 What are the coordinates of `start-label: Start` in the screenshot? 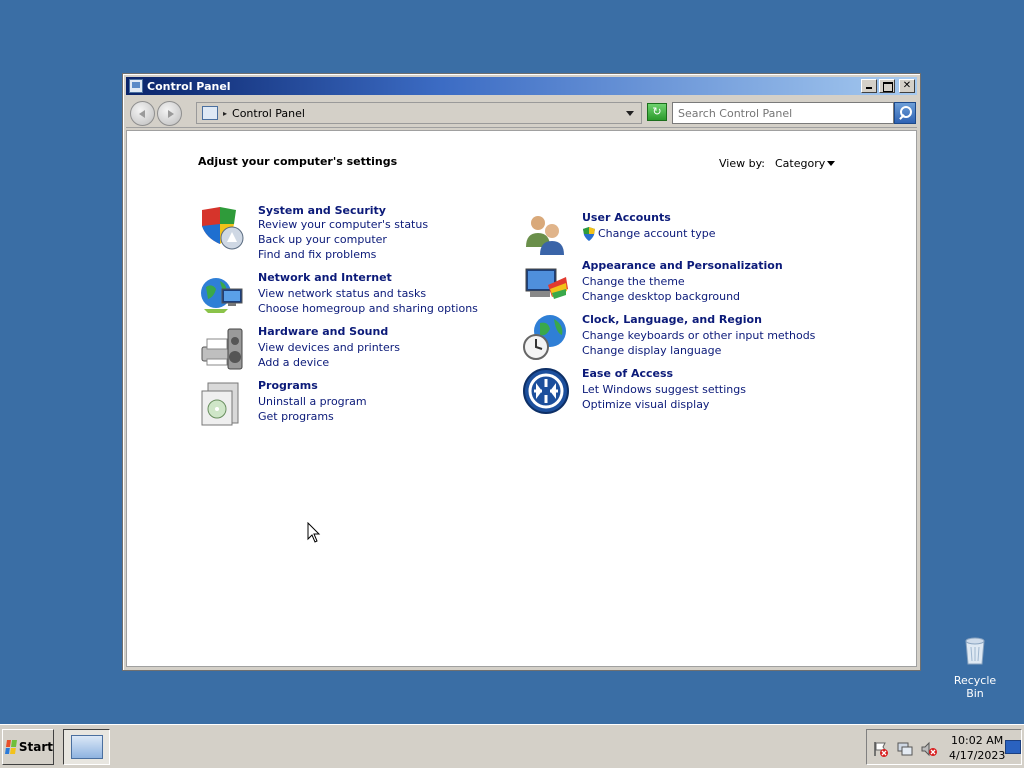 It's located at (35, 747).